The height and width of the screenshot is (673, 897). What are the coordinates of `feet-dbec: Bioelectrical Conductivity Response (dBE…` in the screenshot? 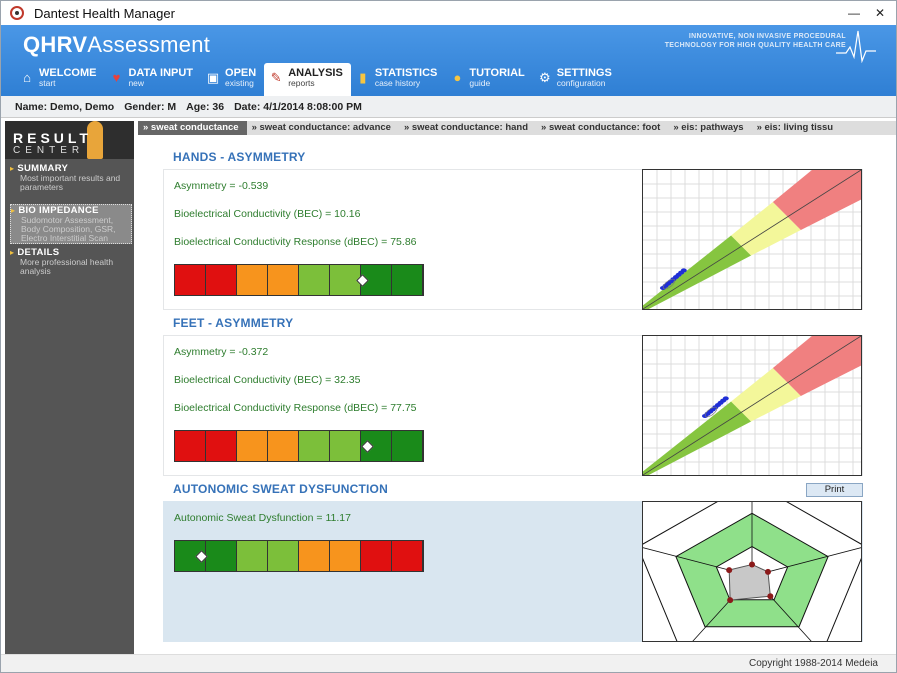 It's located at (295, 408).